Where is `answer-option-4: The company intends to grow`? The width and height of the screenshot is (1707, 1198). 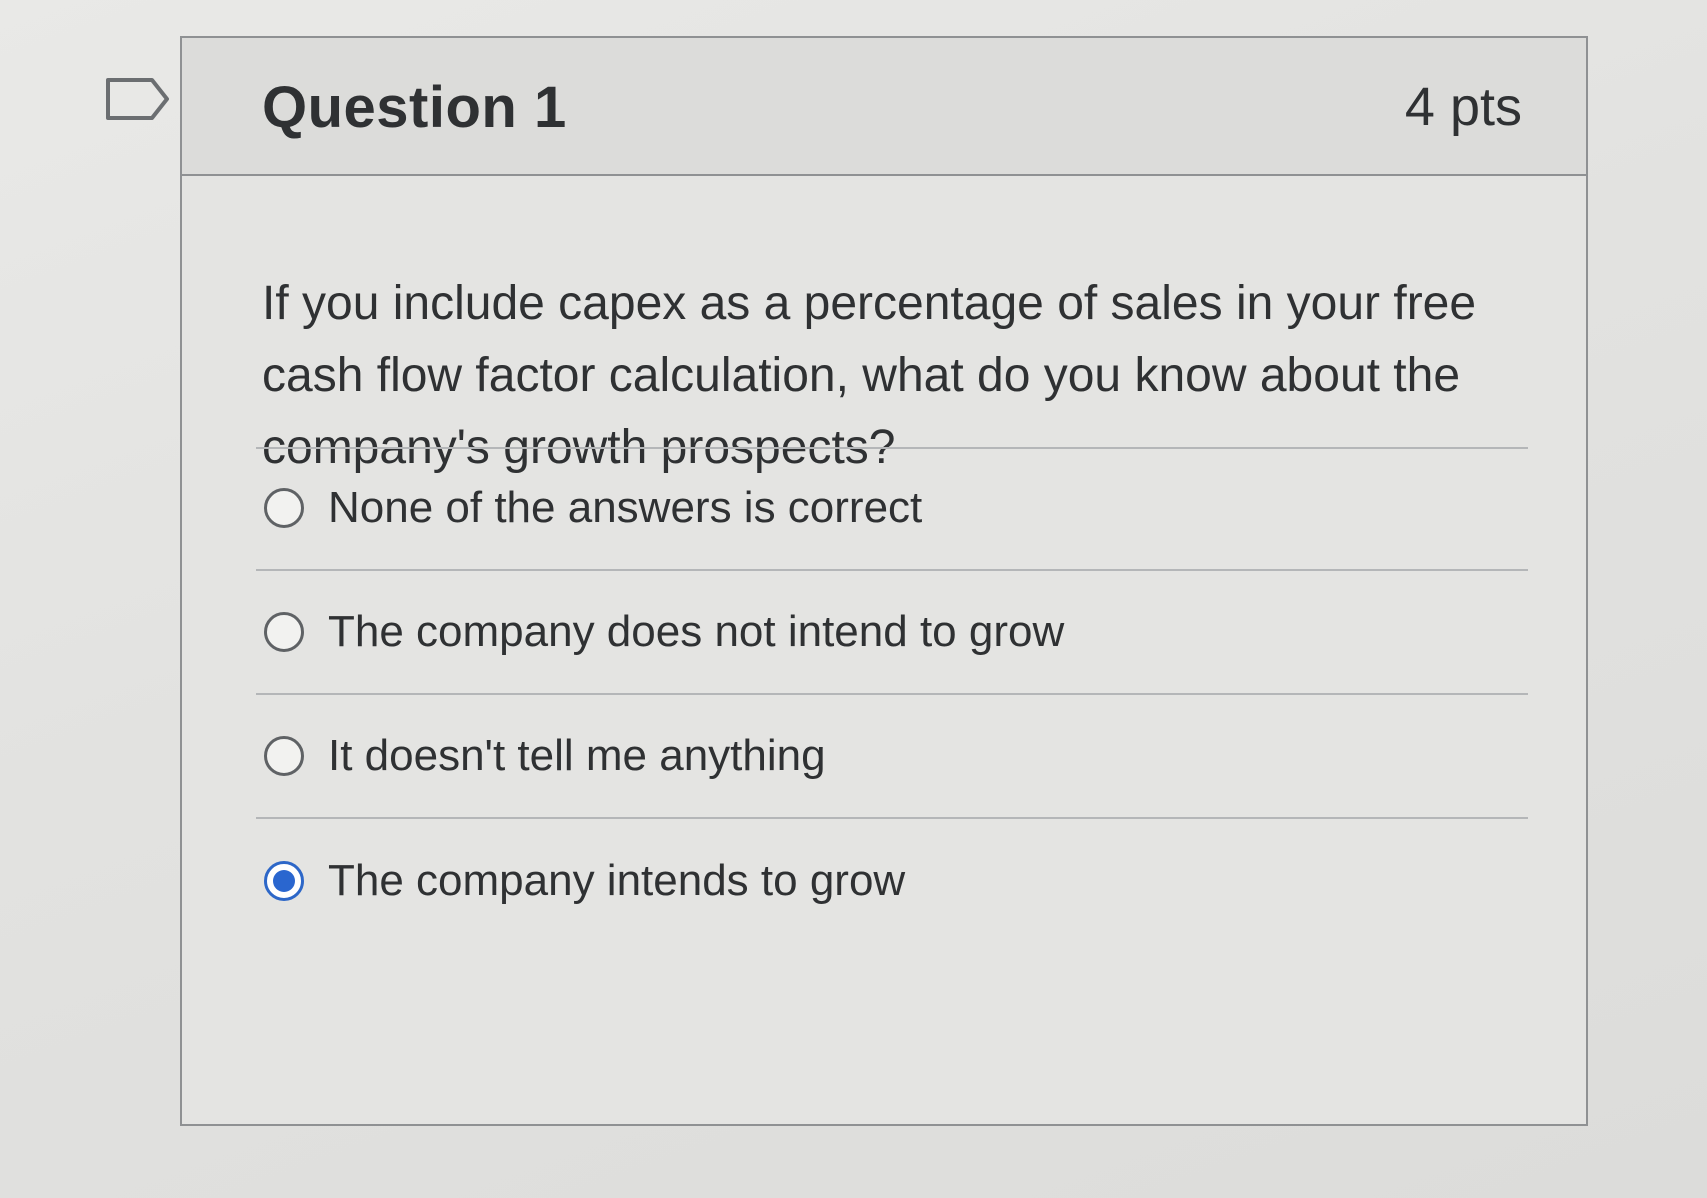 answer-option-4: The company intends to grow is located at coordinates (892, 881).